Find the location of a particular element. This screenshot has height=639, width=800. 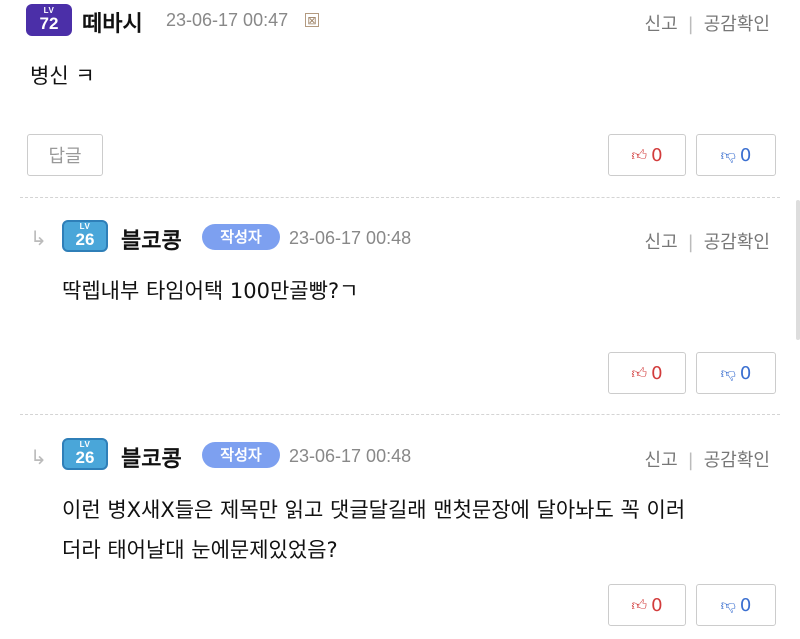

comment-text: 병신 ㅋ is located at coordinates (62, 76).